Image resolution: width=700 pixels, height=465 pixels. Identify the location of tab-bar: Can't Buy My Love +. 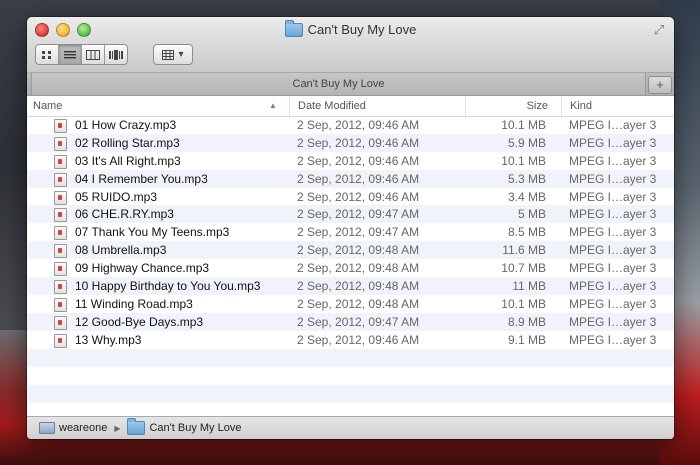
(350, 84).